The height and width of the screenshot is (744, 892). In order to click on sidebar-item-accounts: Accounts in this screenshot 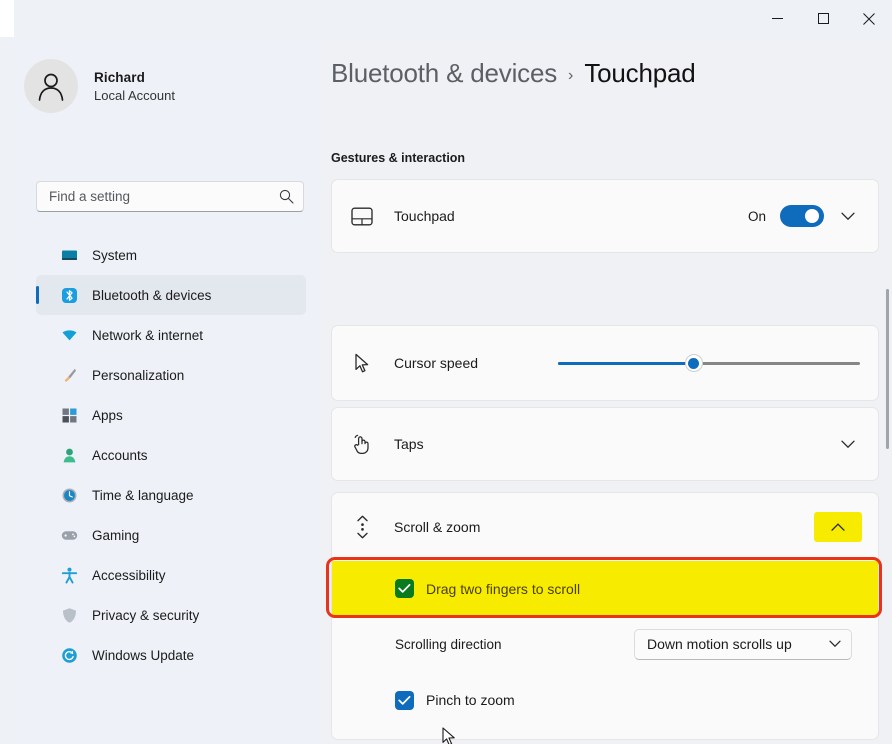, I will do `click(171, 455)`.